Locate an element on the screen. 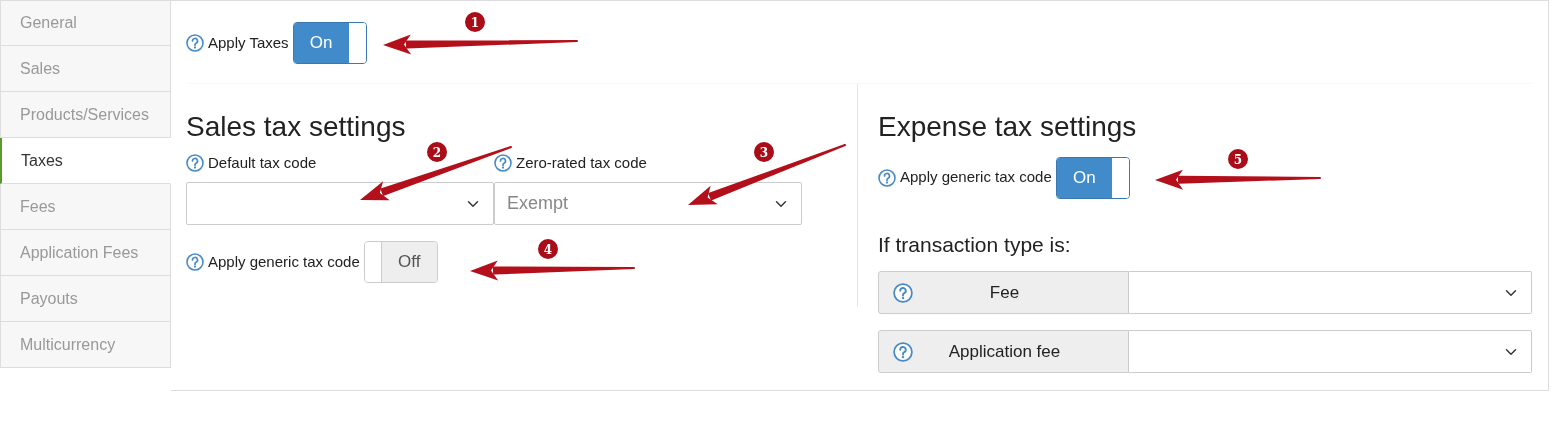 The height and width of the screenshot is (431, 1566). label-text: Fee is located at coordinates (1004, 292).